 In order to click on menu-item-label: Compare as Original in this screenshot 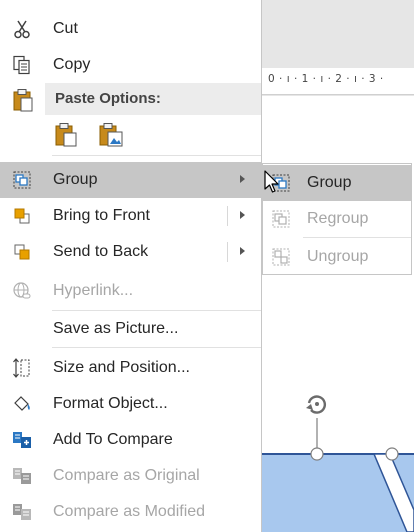, I will do `click(126, 475)`.